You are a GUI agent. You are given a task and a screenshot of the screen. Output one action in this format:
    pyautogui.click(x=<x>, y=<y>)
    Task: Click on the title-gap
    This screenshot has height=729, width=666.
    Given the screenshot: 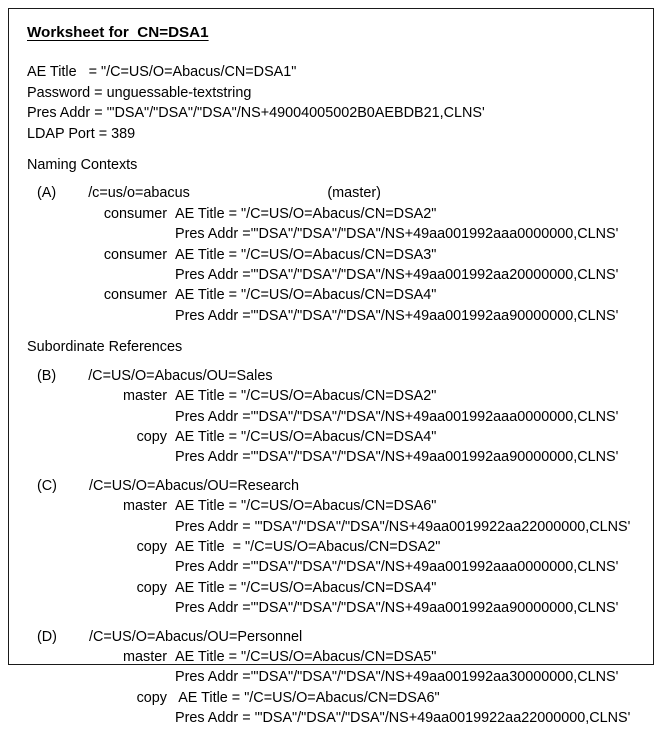 What is the action you would take?
    pyautogui.click(x=335, y=58)
    